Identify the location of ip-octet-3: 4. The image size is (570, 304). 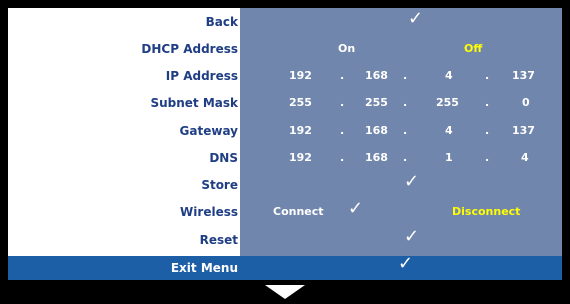
(449, 76).